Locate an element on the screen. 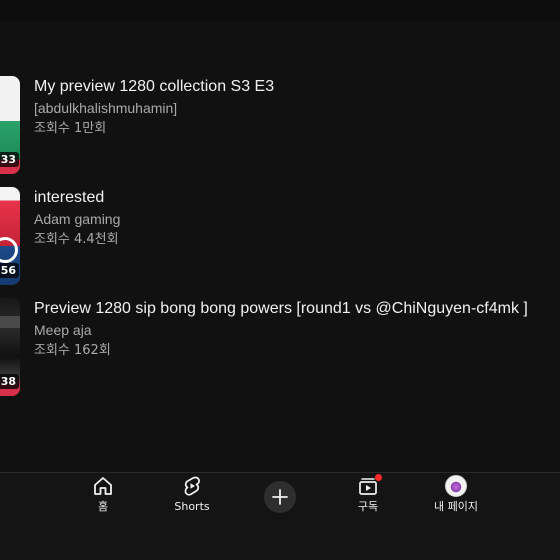 The image size is (560, 560). nav-shorts-label: Shorts is located at coordinates (192, 506).